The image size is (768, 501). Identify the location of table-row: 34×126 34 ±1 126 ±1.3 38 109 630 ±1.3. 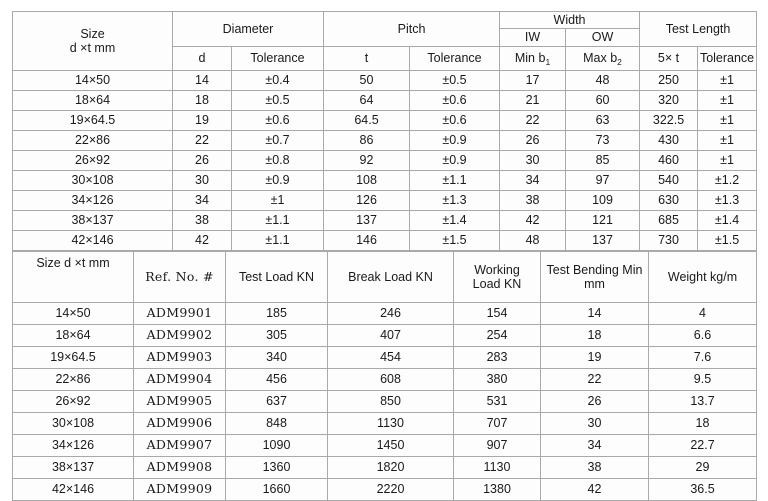
(385, 200).